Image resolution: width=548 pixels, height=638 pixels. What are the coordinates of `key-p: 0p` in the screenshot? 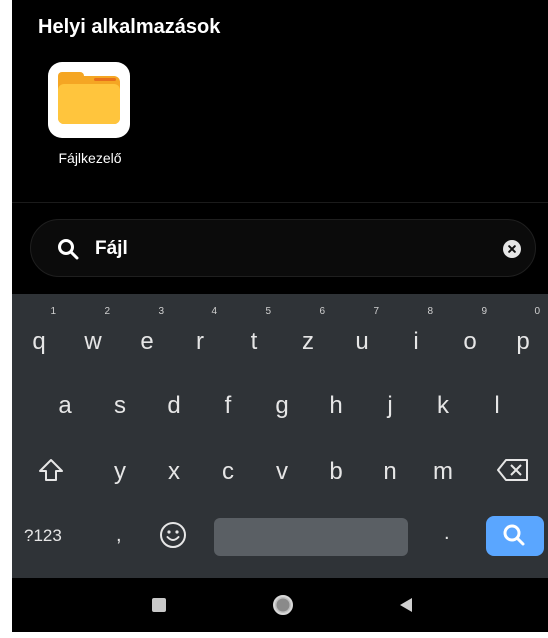 It's located at (523, 334).